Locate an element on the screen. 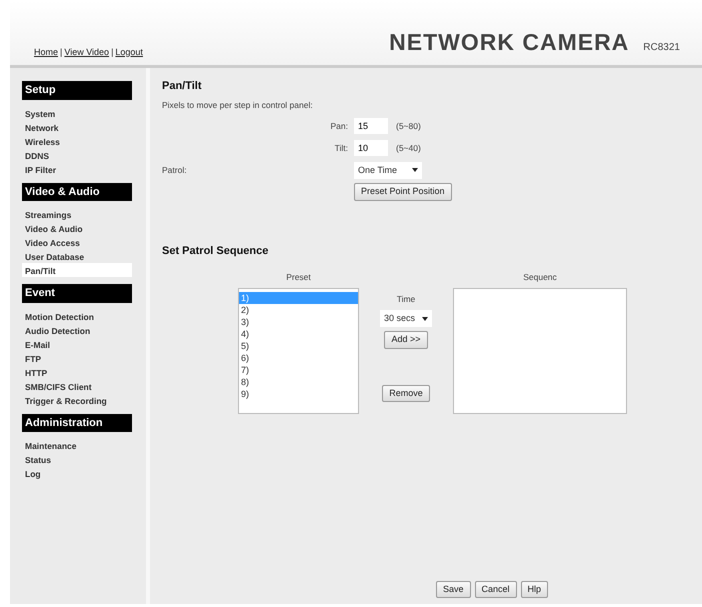 Image resolution: width=702 pixels, height=607 pixels. number-field: 15 is located at coordinates (371, 126).